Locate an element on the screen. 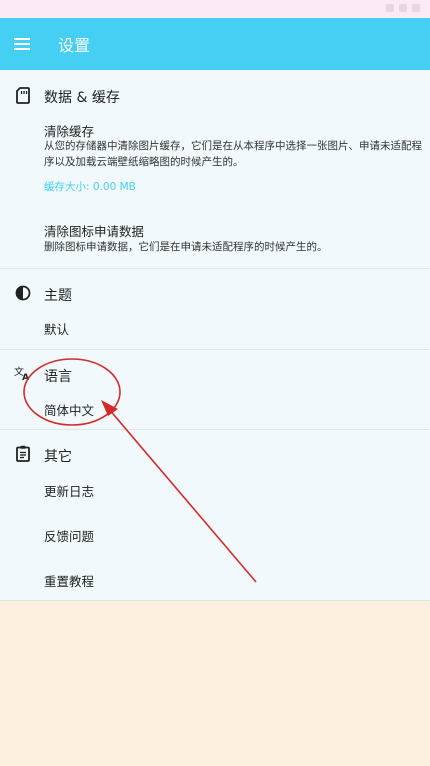  cache-size-label: 缓存大小: 0.00 MB is located at coordinates (90, 187).